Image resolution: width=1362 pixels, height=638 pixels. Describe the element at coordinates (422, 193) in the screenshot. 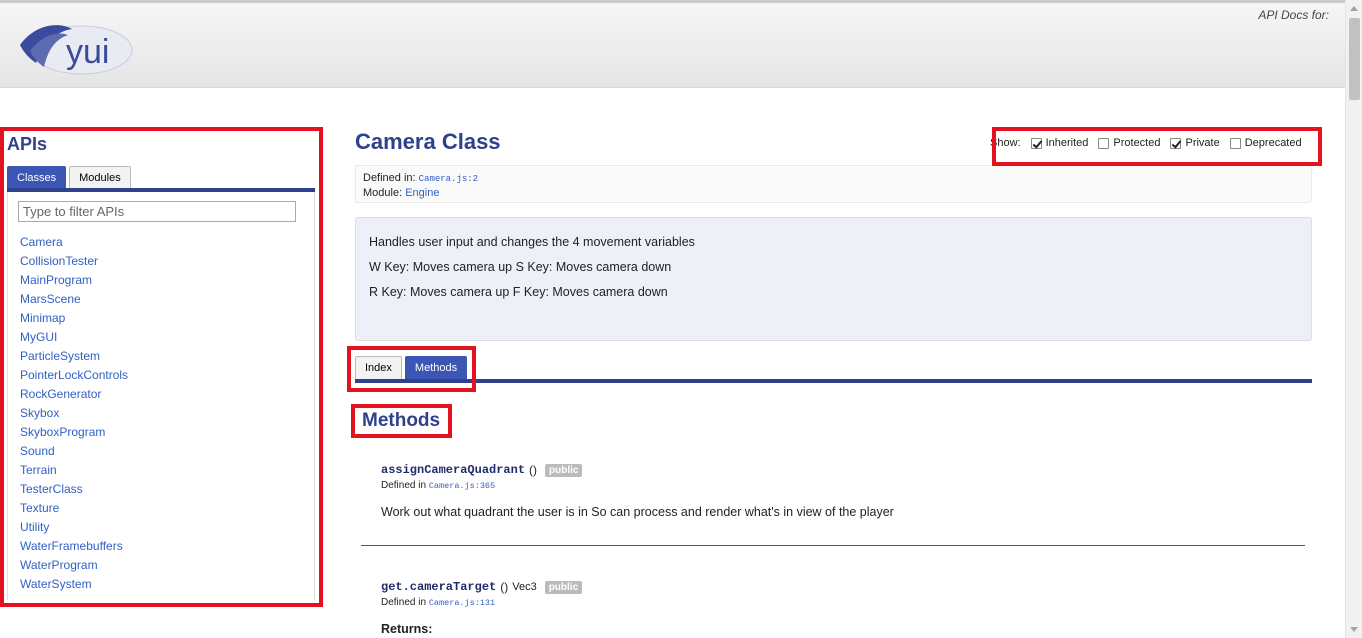

I see `module-link: Engine` at that location.